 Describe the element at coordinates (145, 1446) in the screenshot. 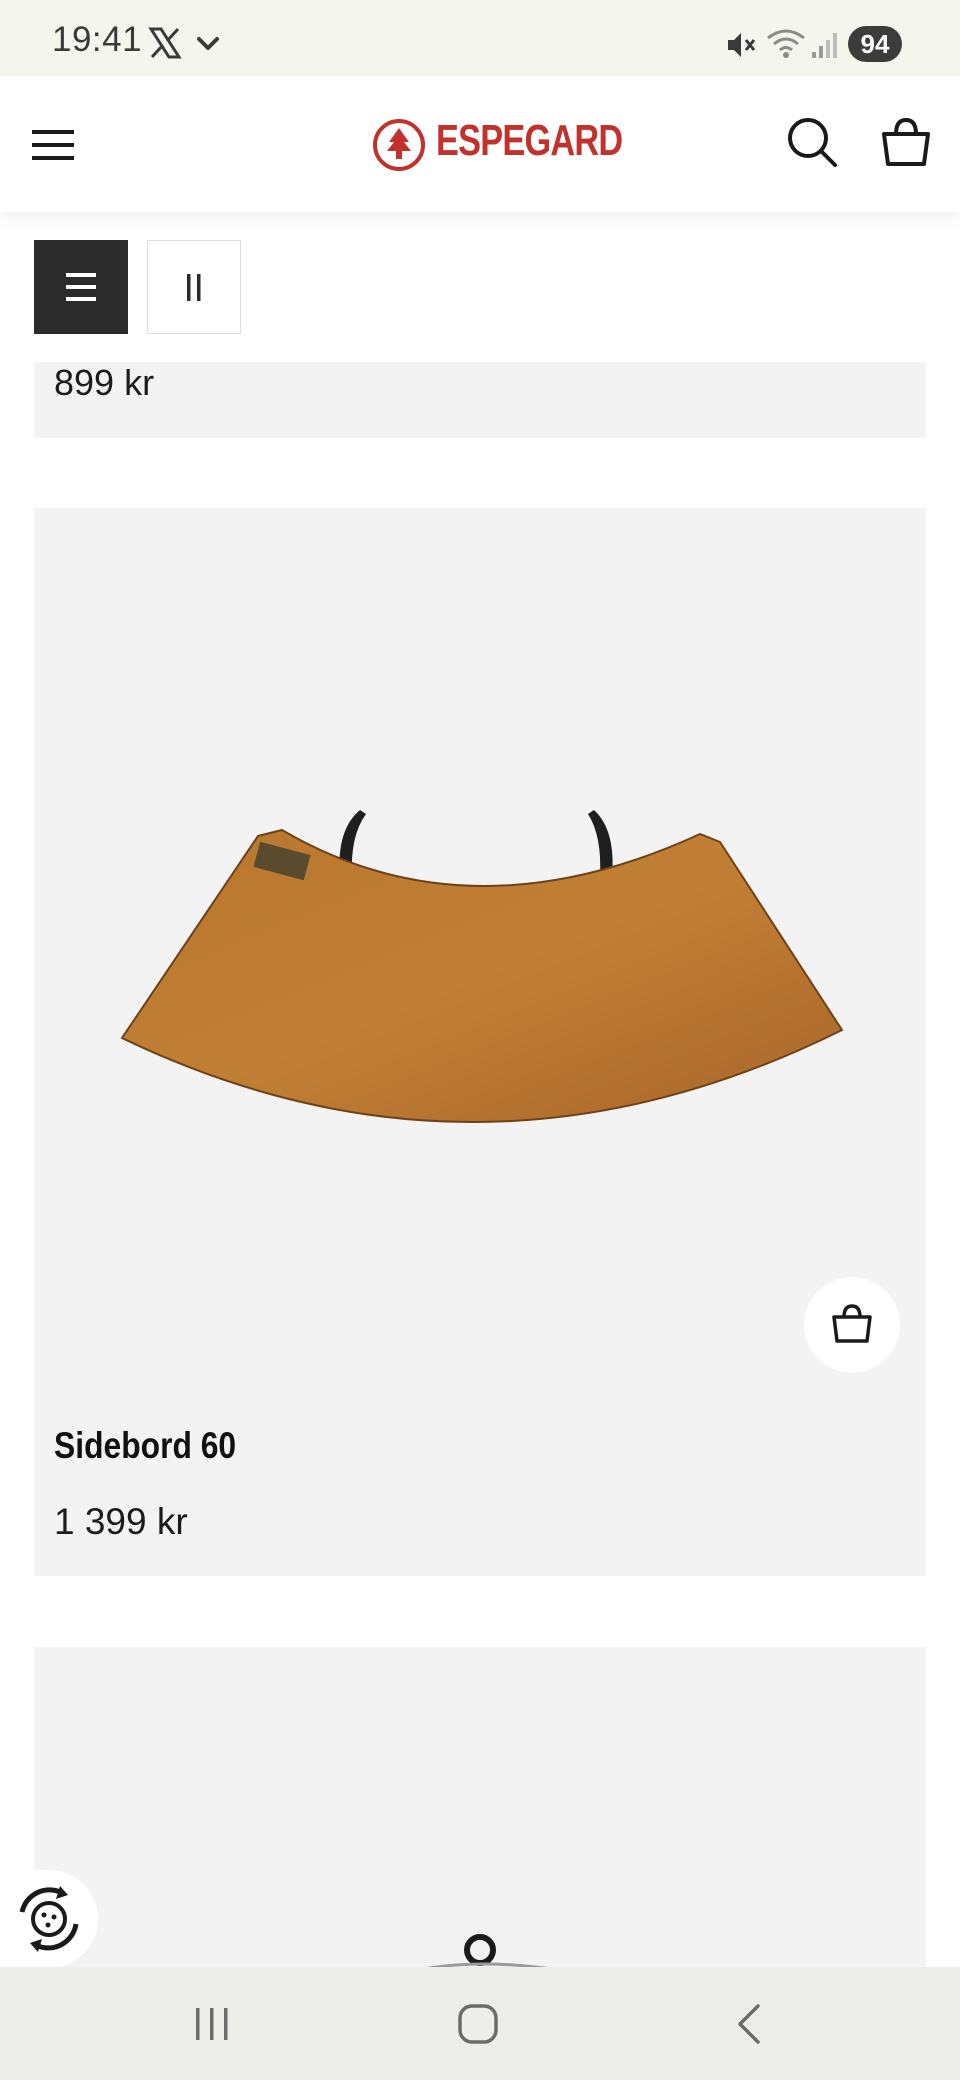

I see `product-title: Sidebord 60` at that location.